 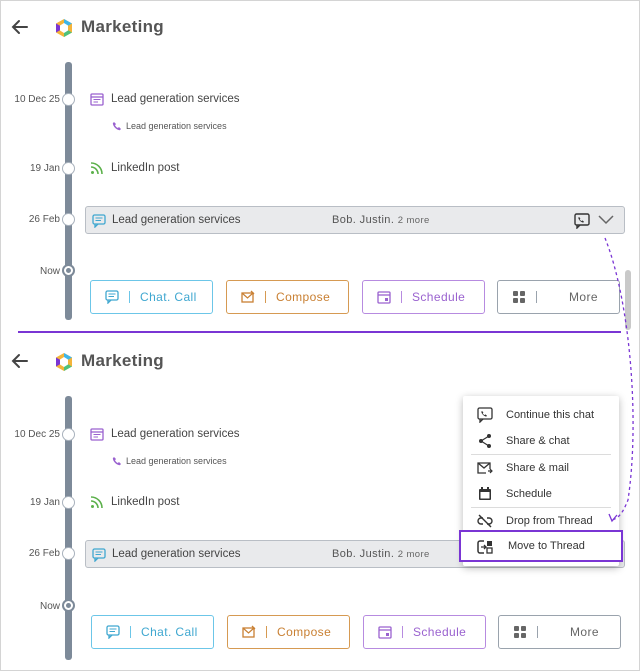 I want to click on menu-item-share-chat: Share & chat, so click(x=541, y=441).